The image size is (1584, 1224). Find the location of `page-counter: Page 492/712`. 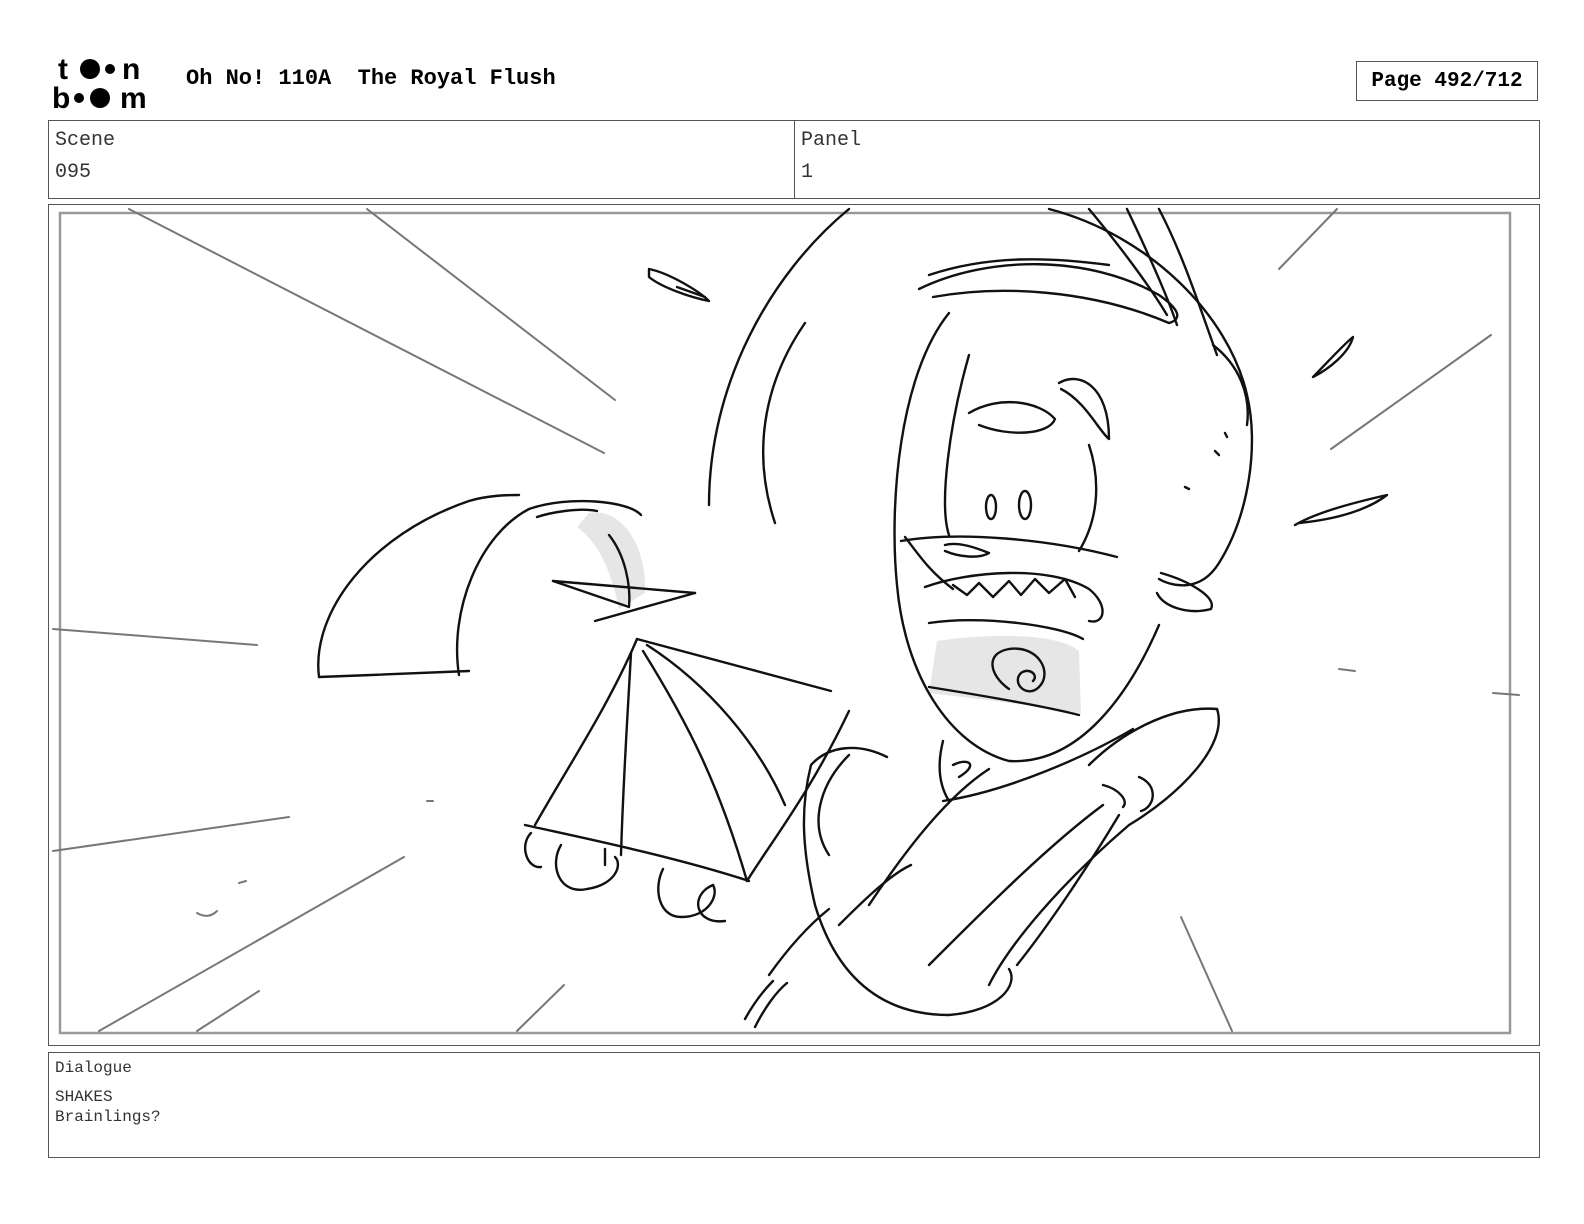

page-counter: Page 492/712 is located at coordinates (1447, 81).